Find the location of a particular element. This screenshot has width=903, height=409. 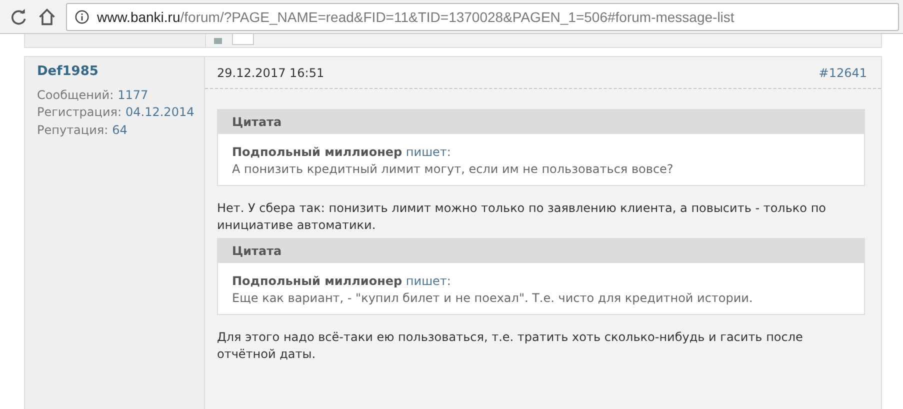

post-text: Для этого надо всё-таки ею пользоваться, т.е. тратить хоть сколько-нибудь и гасить после отчётной даты. is located at coordinates (510, 346).